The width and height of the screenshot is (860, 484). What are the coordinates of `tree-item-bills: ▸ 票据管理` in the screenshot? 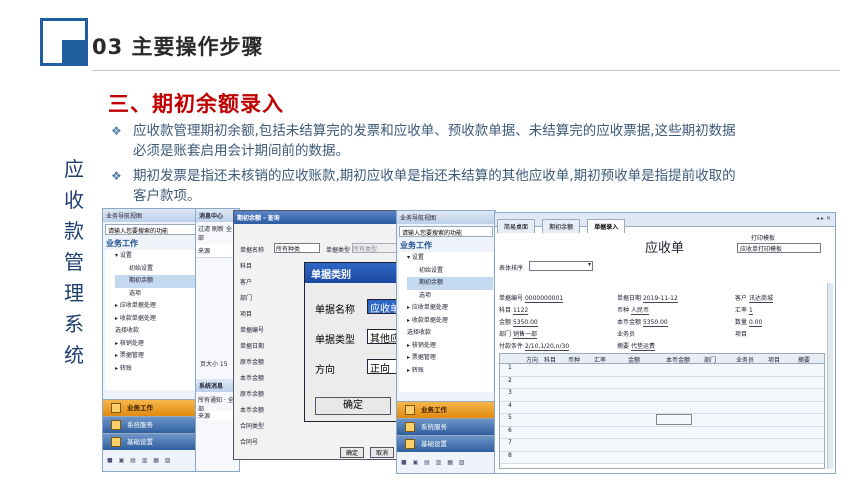 It's located at (450, 358).